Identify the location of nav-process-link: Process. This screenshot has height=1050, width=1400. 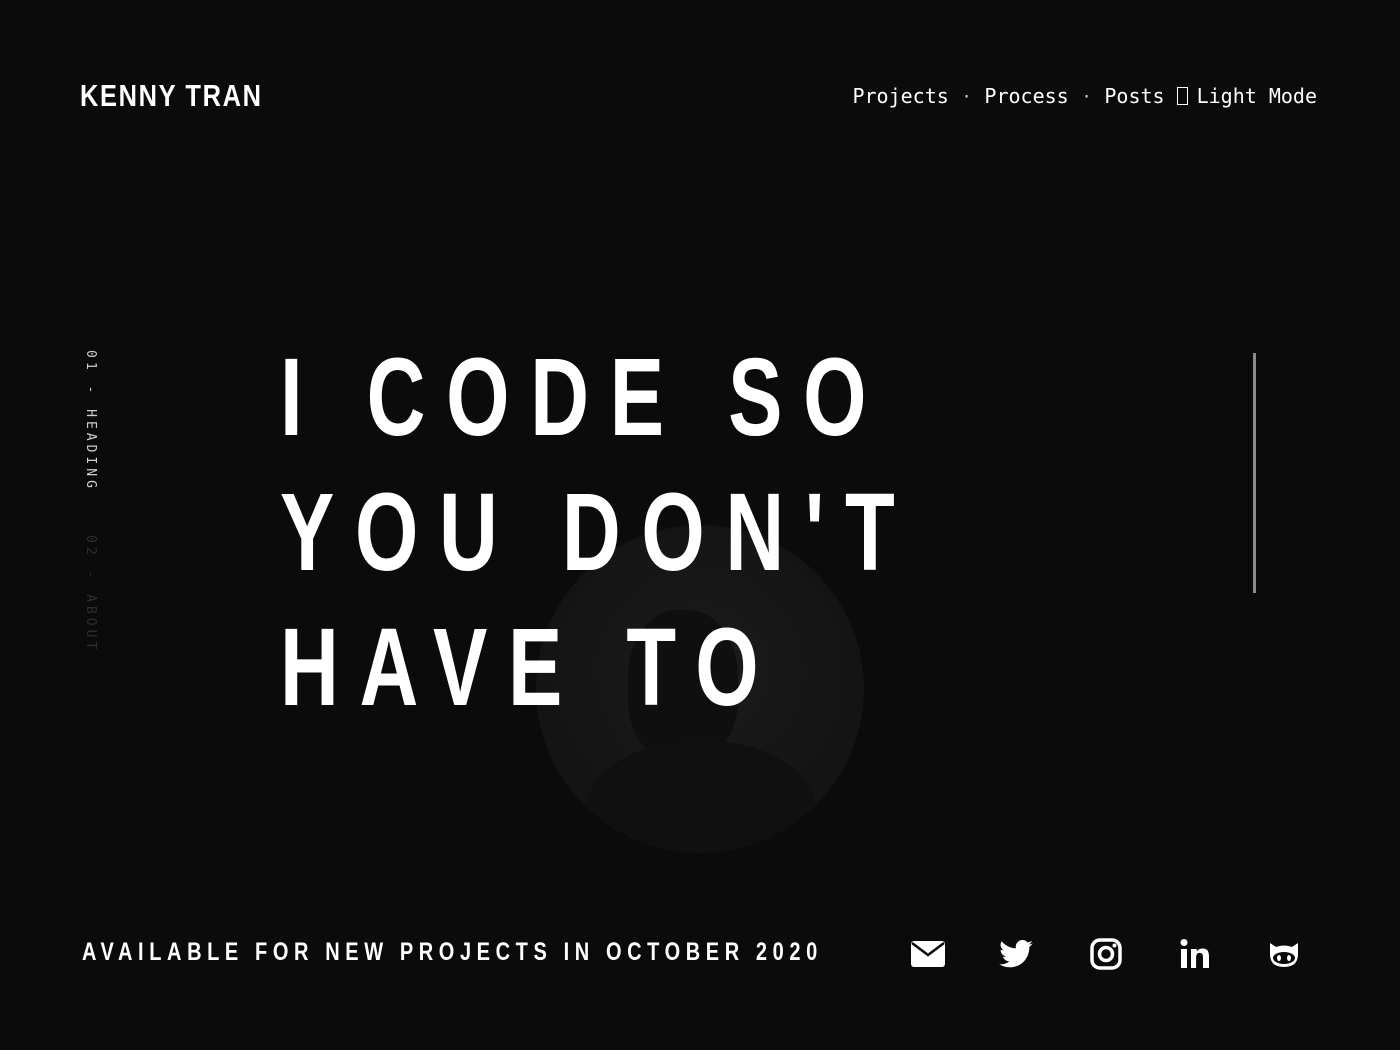
(1026, 96).